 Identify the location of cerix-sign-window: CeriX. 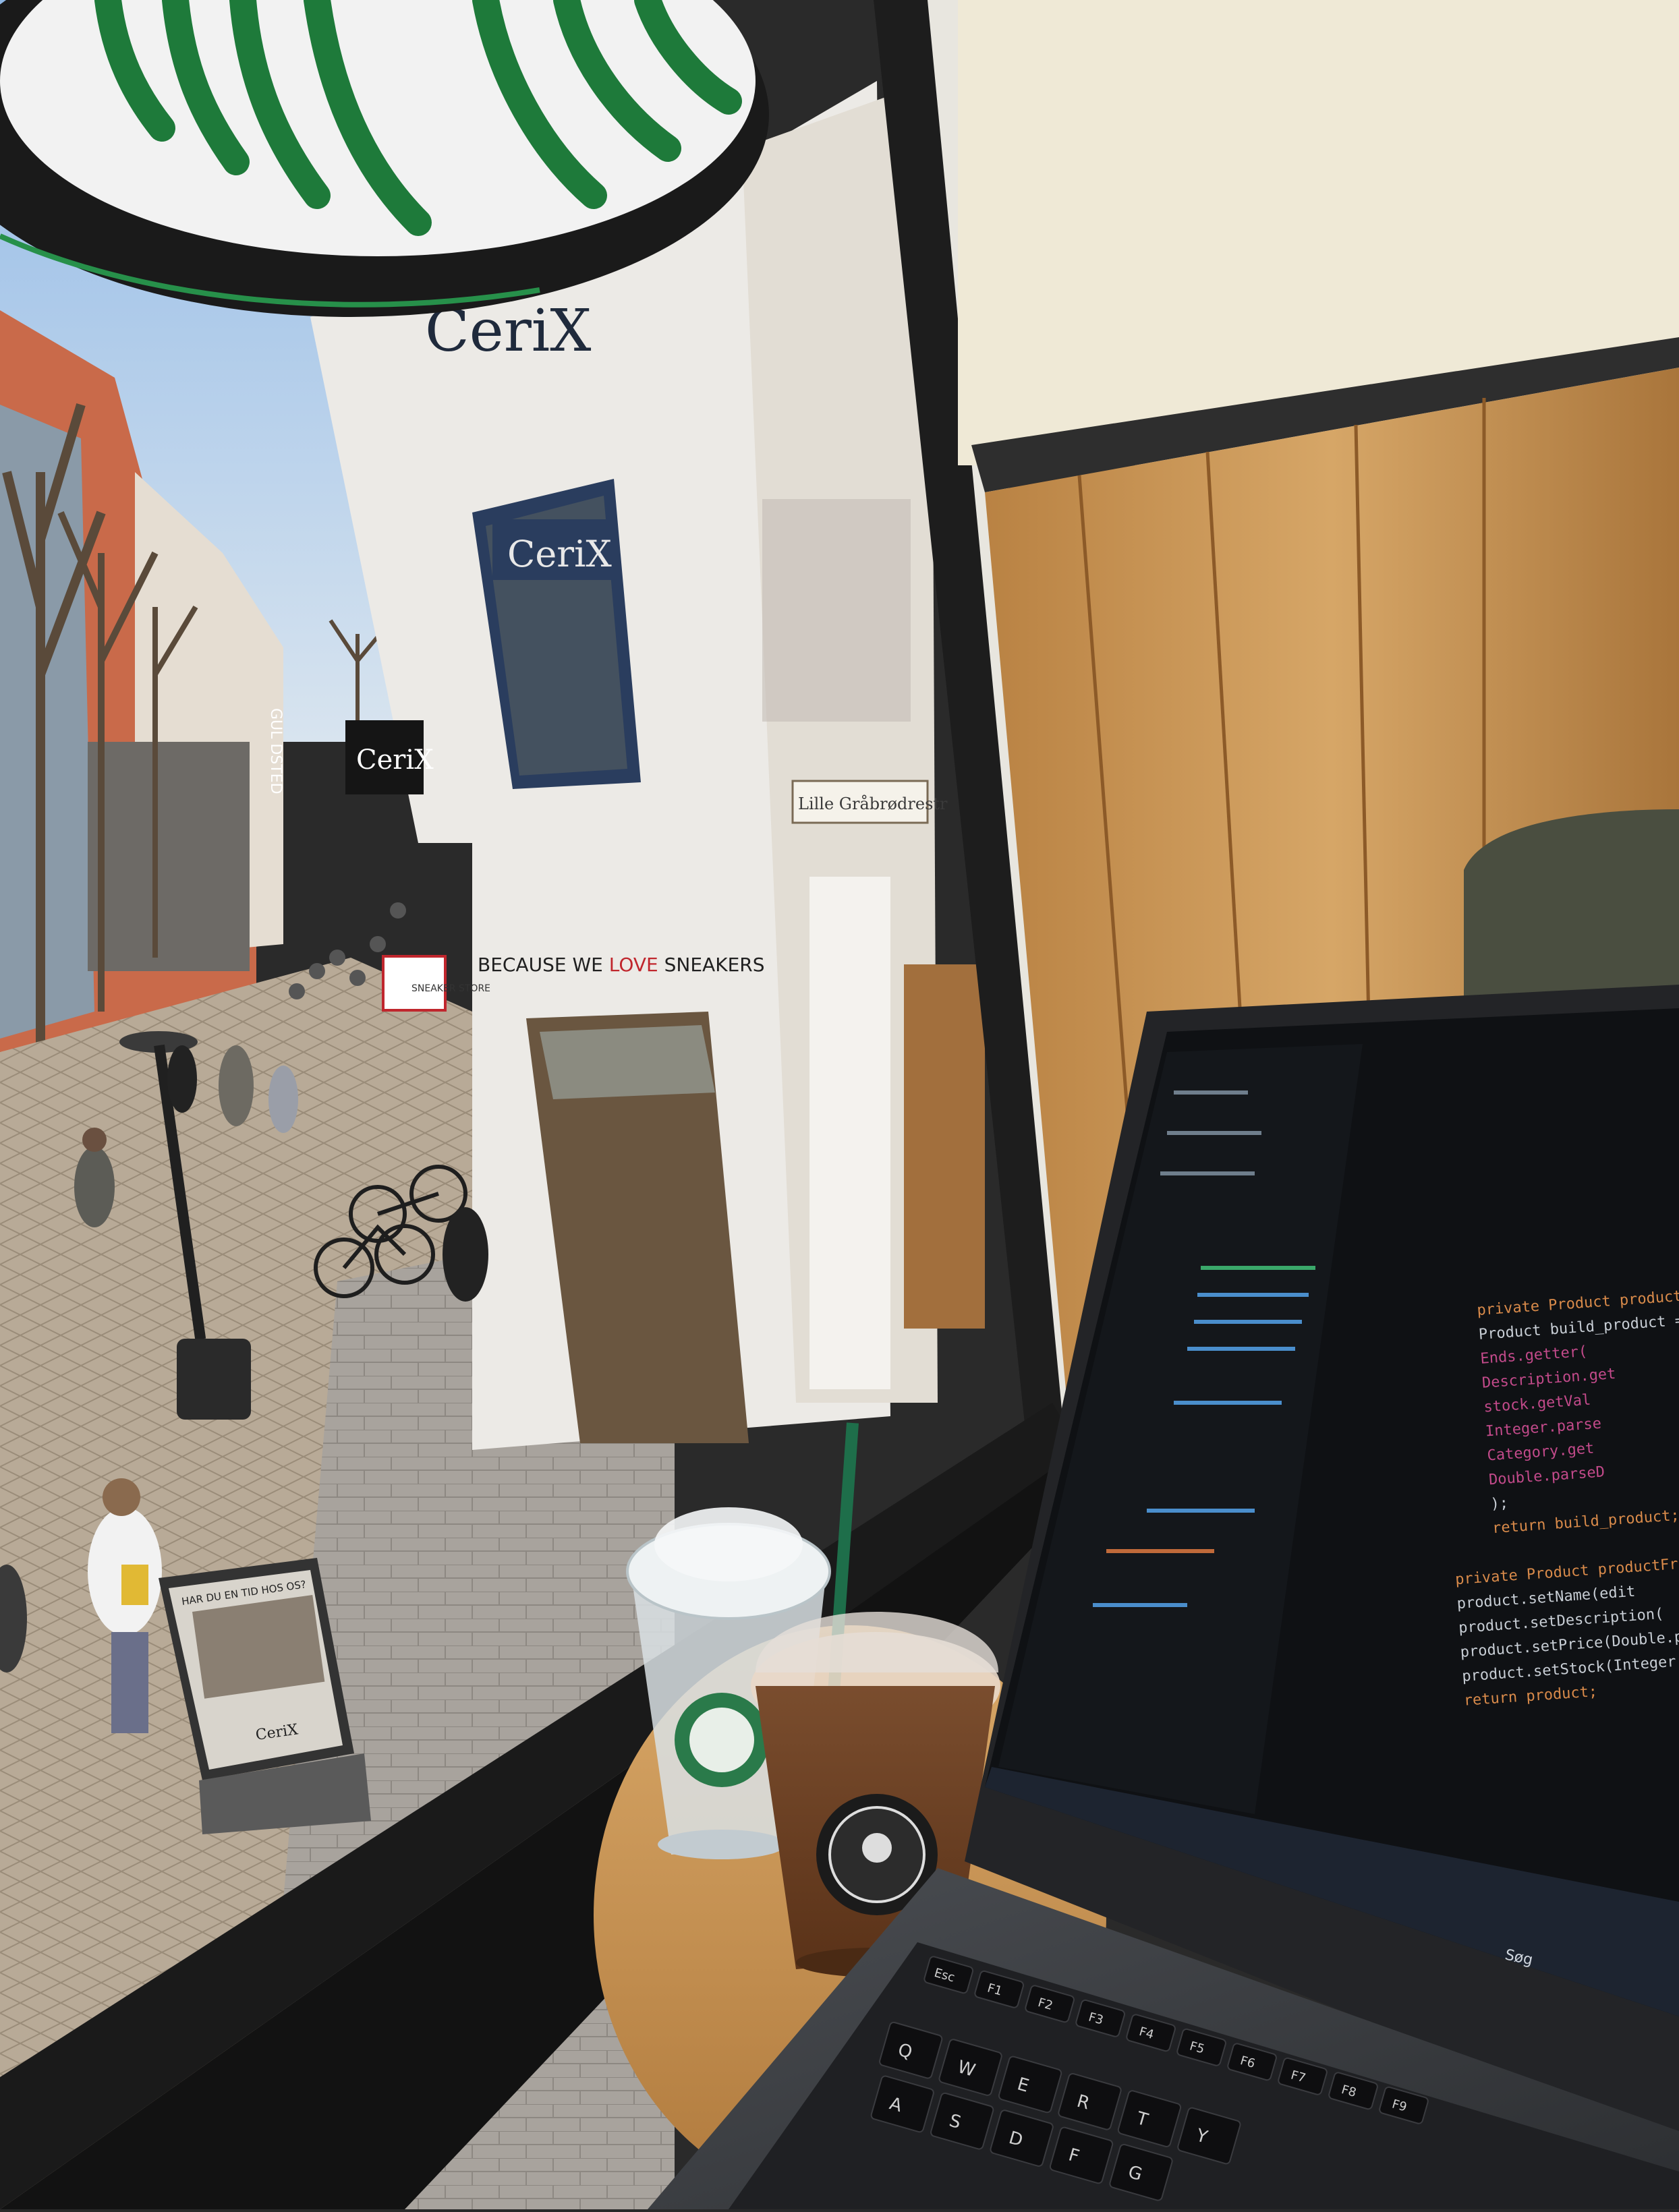
(559, 554).